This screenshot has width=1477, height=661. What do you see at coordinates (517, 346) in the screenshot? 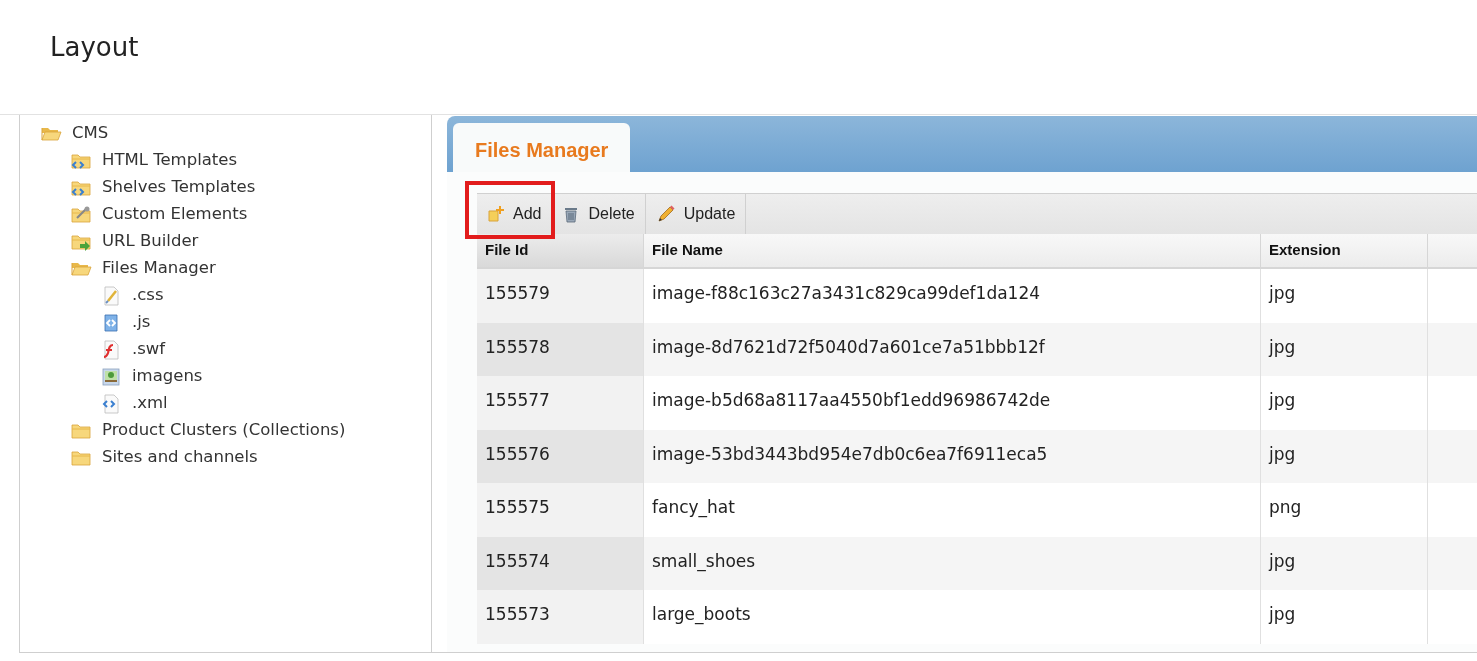
I see `table-cell: 155578` at bounding box center [517, 346].